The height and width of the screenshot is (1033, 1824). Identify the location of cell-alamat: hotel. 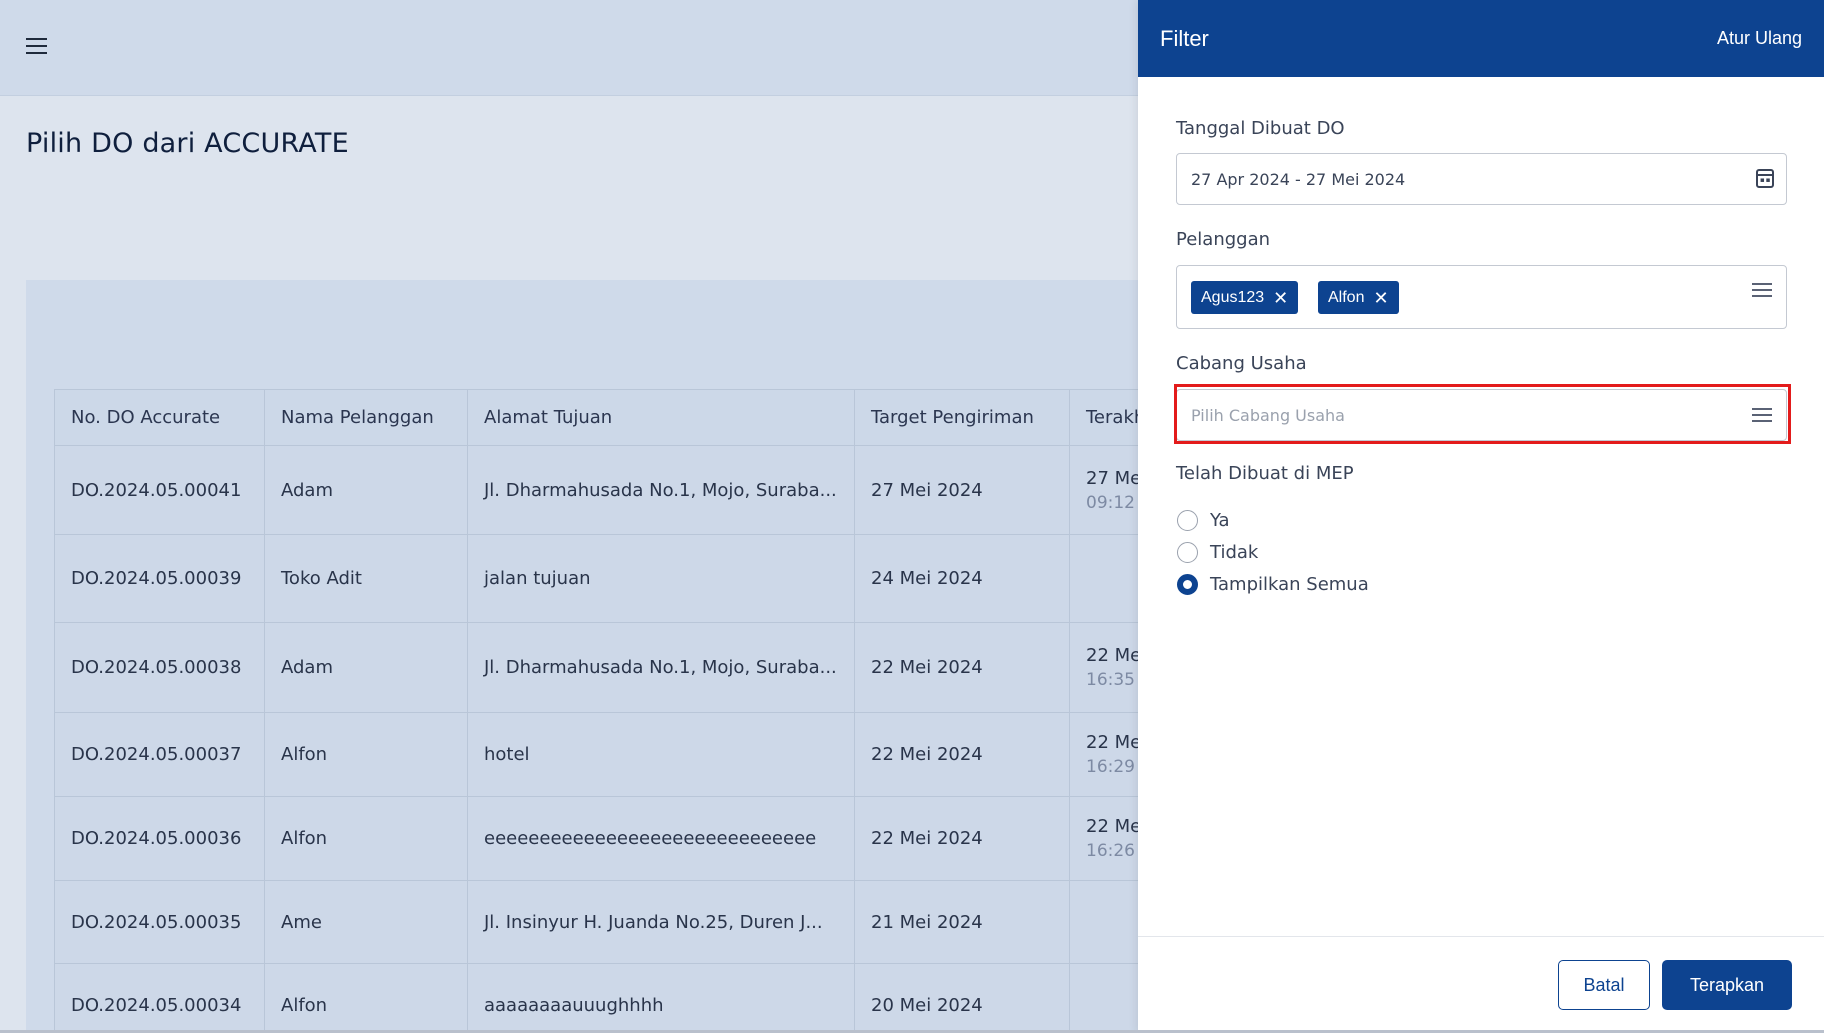
(661, 754).